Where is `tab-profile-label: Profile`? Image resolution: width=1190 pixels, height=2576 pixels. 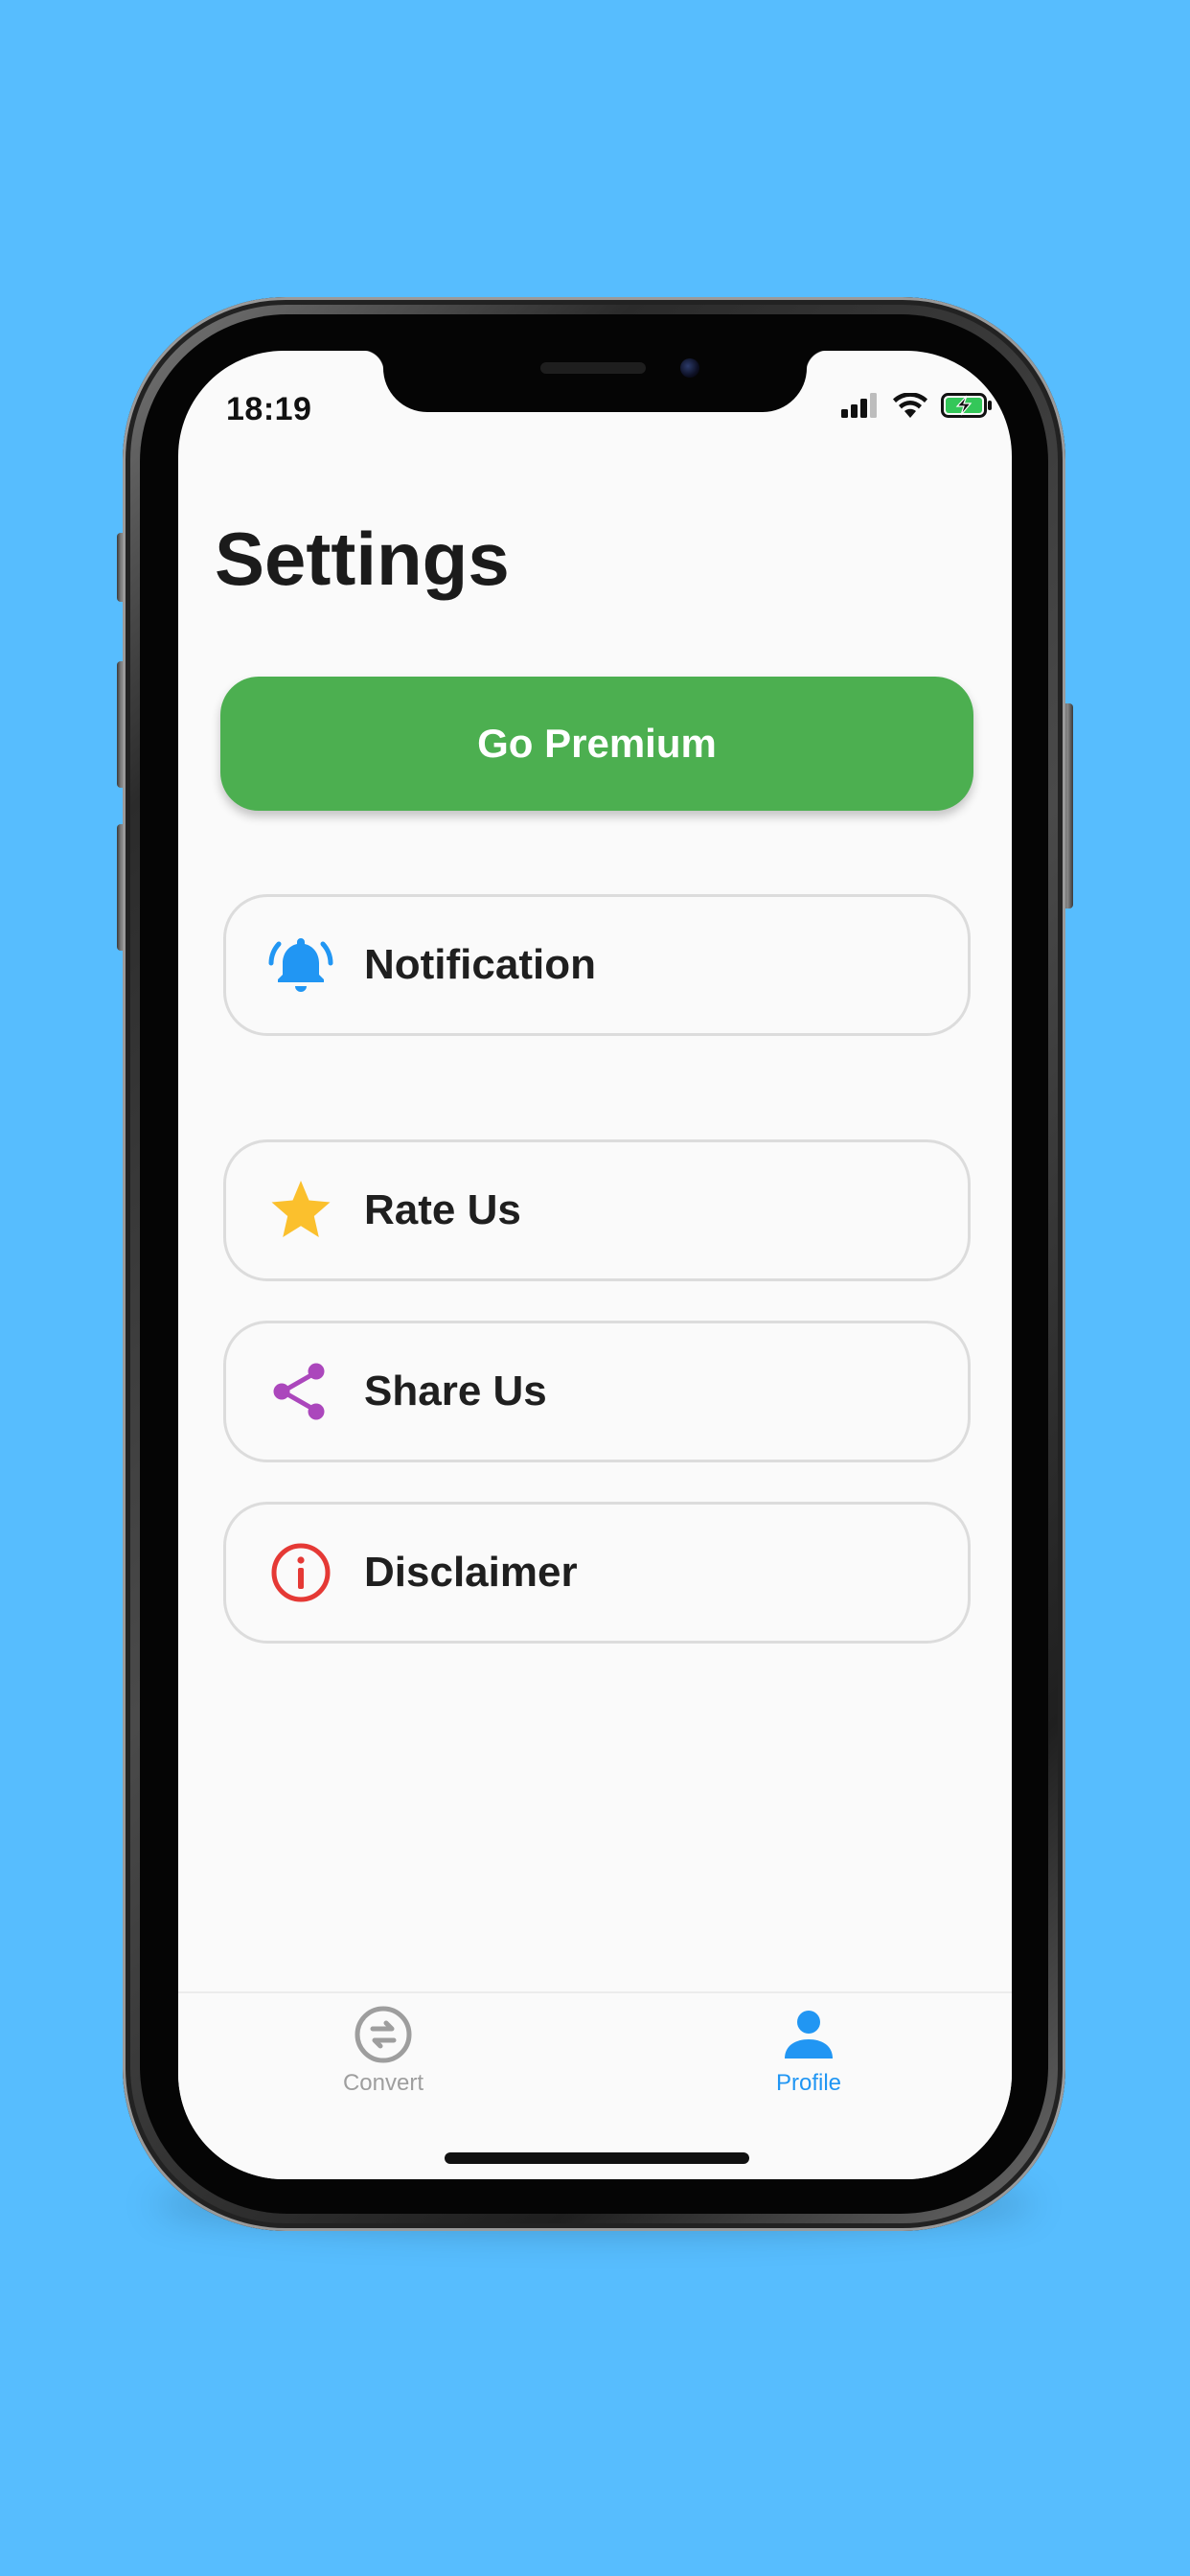 tab-profile-label: Profile is located at coordinates (809, 2083).